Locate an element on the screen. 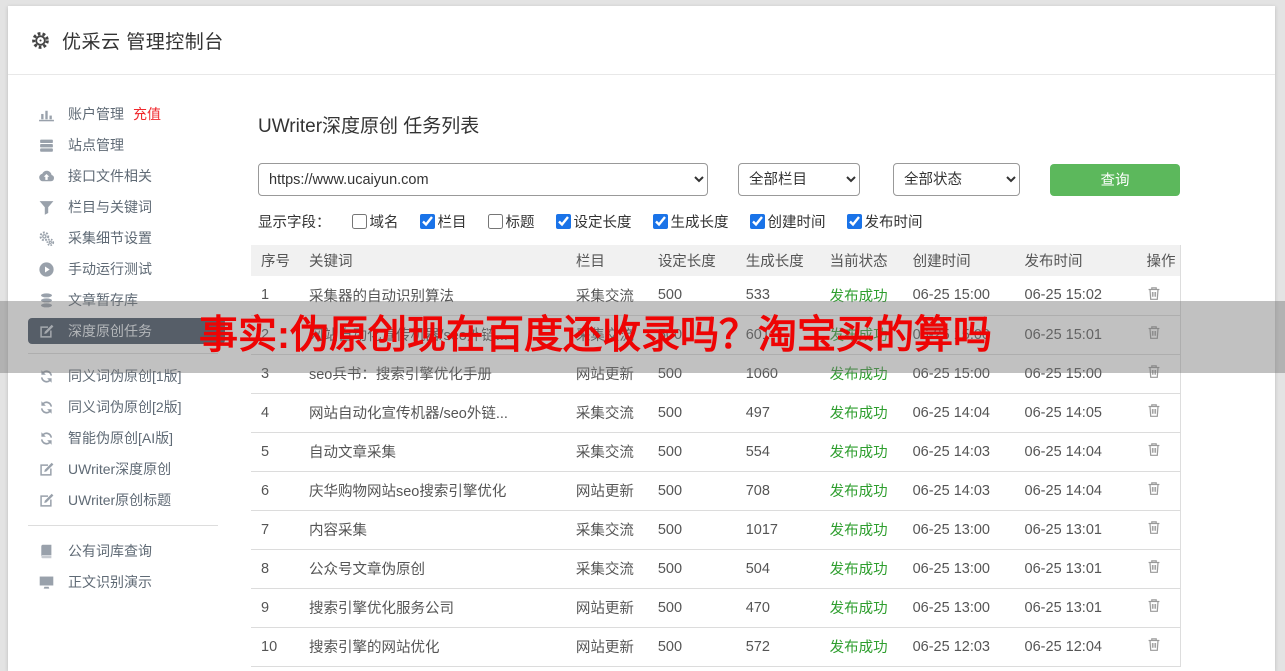  sidebar-item: 文章暂存库 is located at coordinates (126, 300).